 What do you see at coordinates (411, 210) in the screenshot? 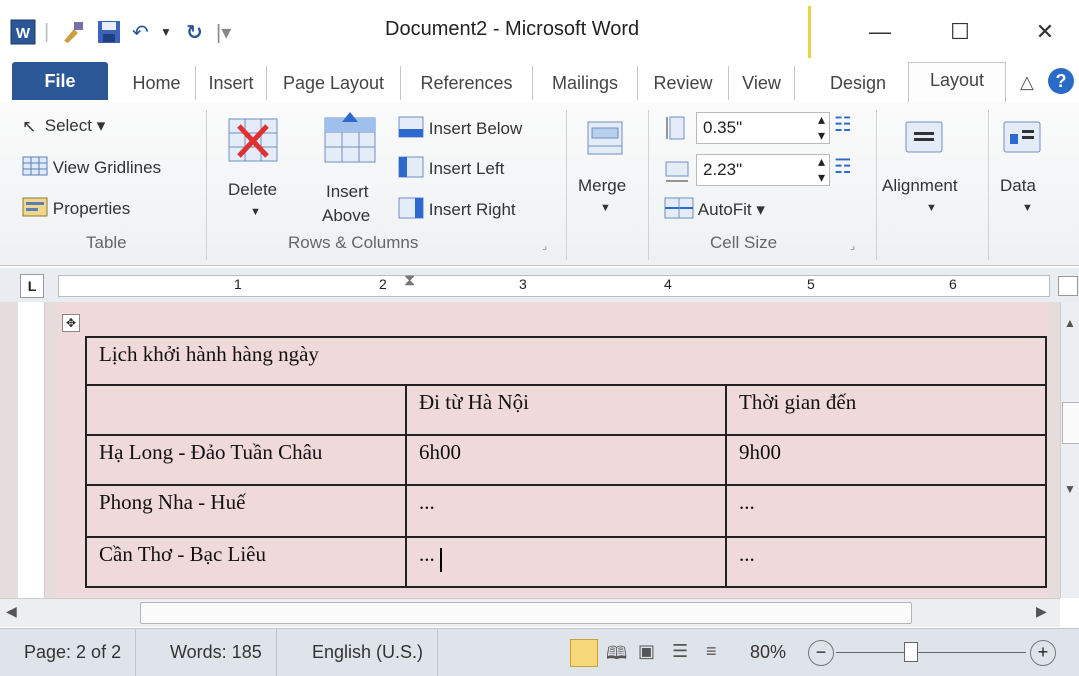
I see `insert-right-icon` at bounding box center [411, 210].